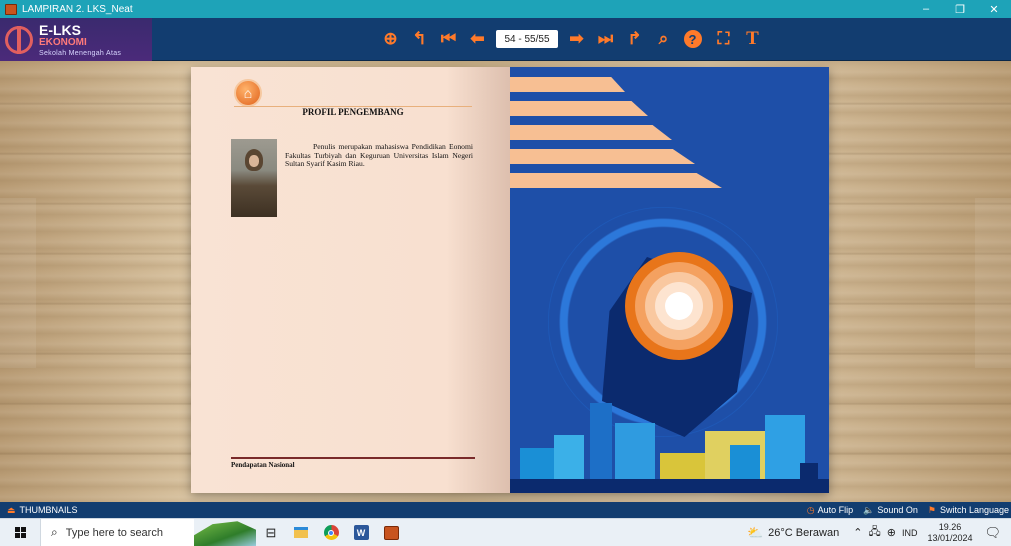  What do you see at coordinates (263, 465) in the screenshot?
I see `page-footer: Pendapatan Nasional` at bounding box center [263, 465].